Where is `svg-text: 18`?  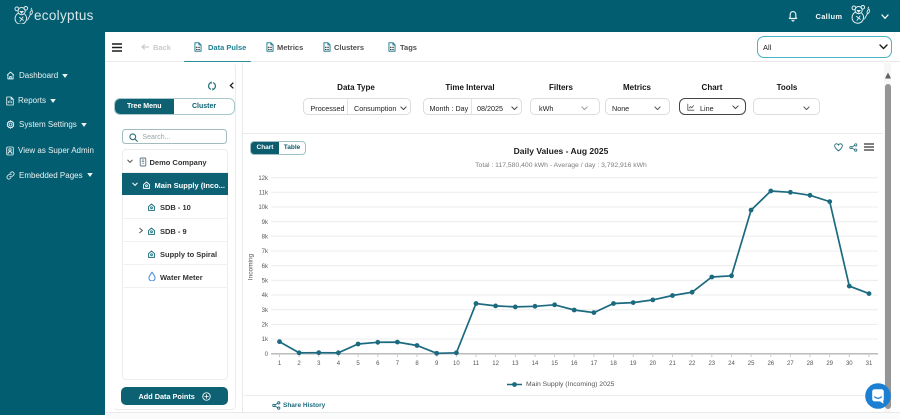 svg-text: 18 is located at coordinates (613, 364).